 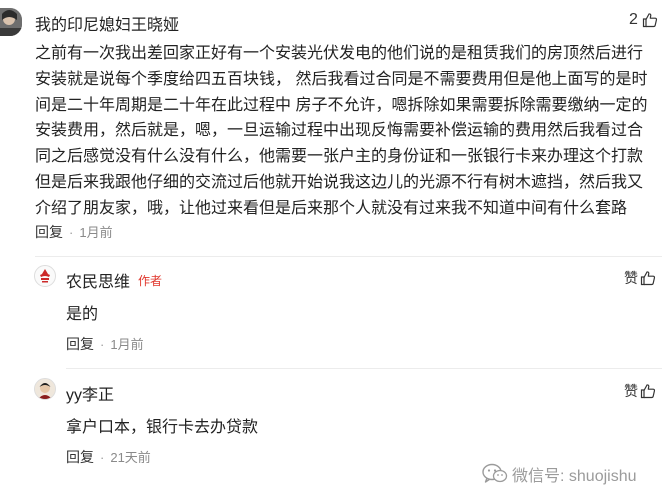 I want to click on reply-header: 农民思维 作者, so click(x=114, y=280).